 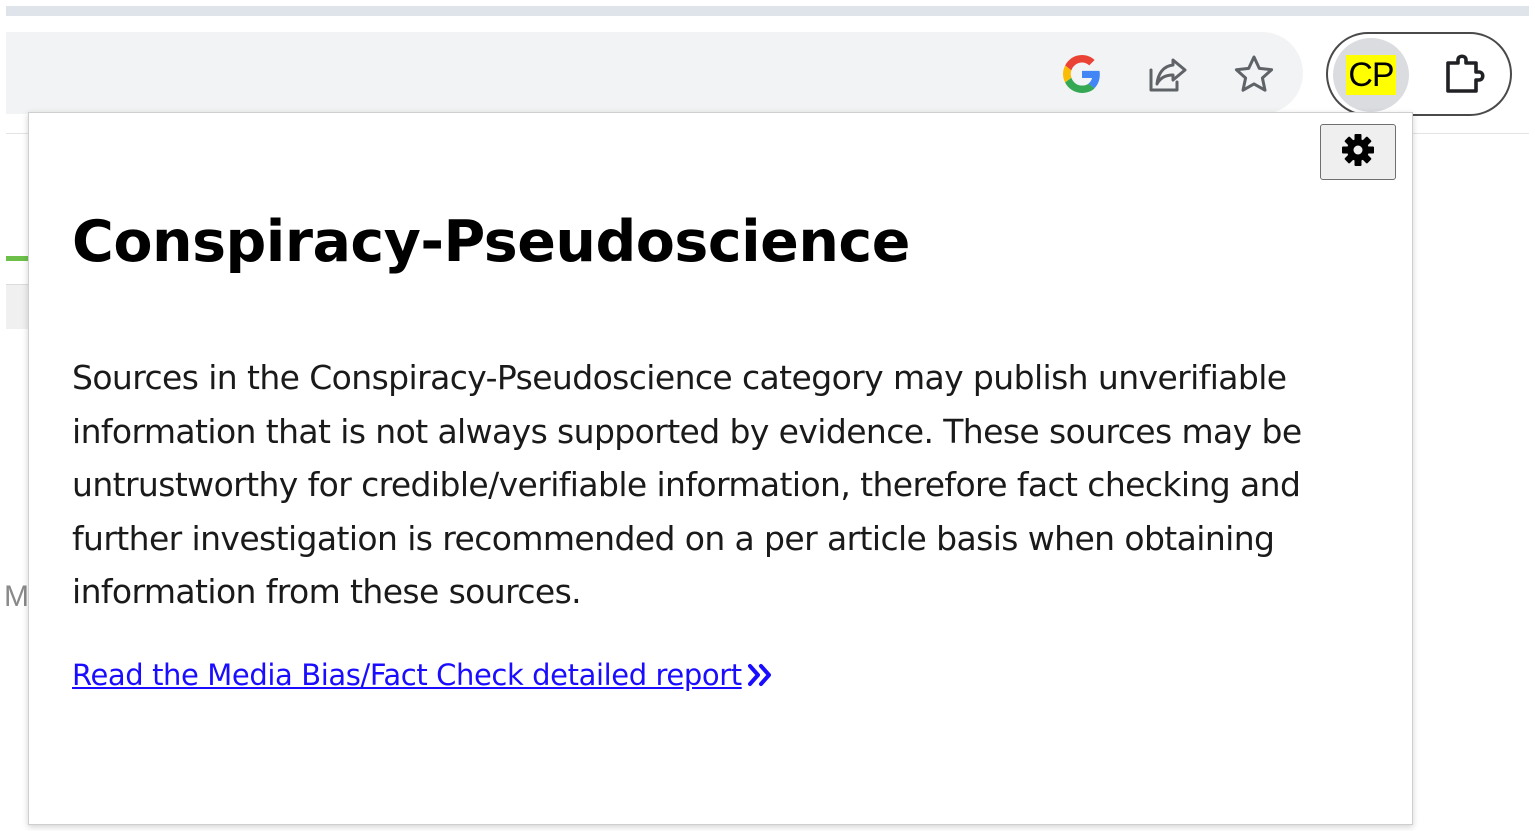 I want to click on settings-button, so click(x=1358, y=152).